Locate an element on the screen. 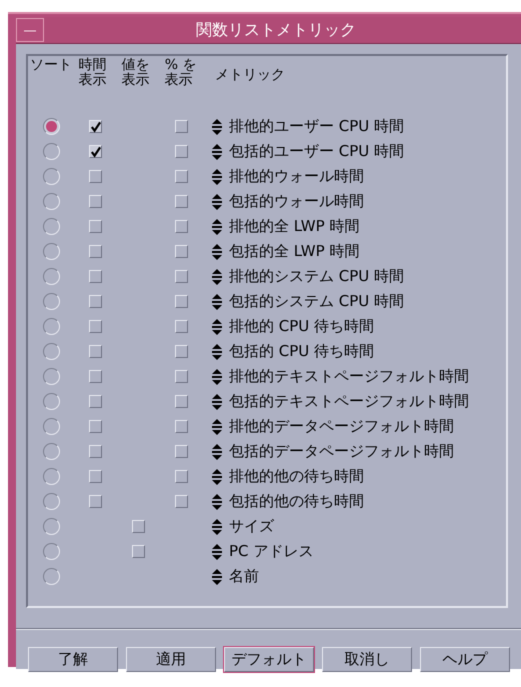  metric-name: 排他的データページフォルト時間 is located at coordinates (341, 426).